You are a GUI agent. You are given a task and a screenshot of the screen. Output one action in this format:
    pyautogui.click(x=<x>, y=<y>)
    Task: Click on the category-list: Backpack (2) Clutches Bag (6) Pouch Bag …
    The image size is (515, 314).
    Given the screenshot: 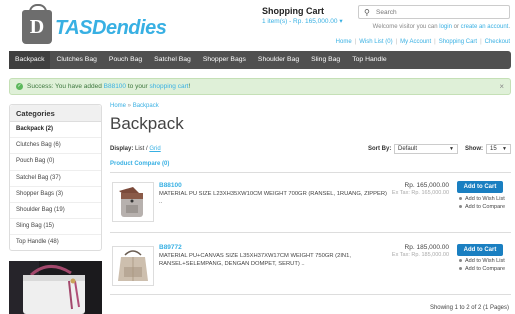 What is the action you would take?
    pyautogui.click(x=55, y=186)
    